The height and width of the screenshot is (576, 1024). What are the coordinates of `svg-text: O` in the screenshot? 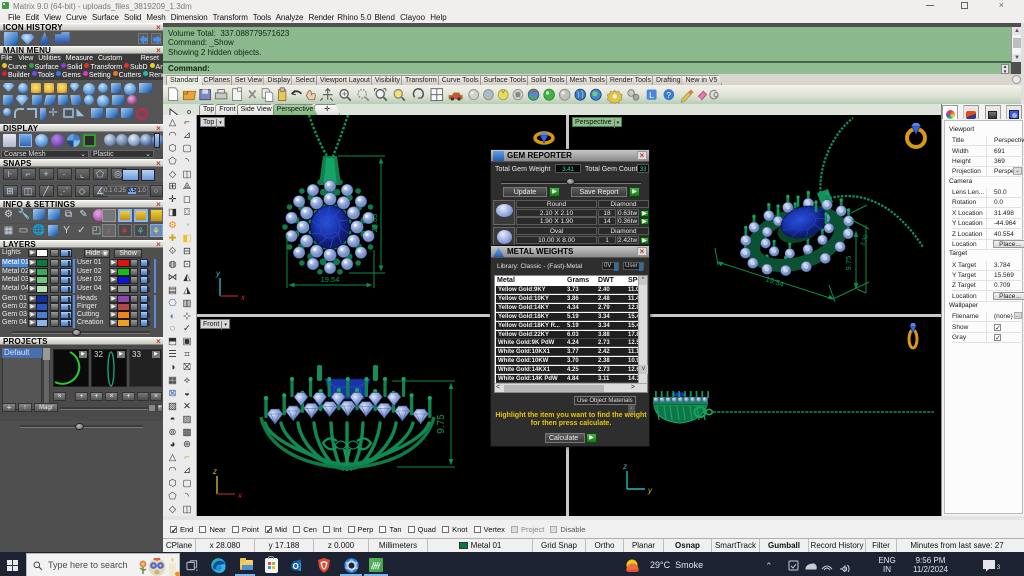 It's located at (296, 566).